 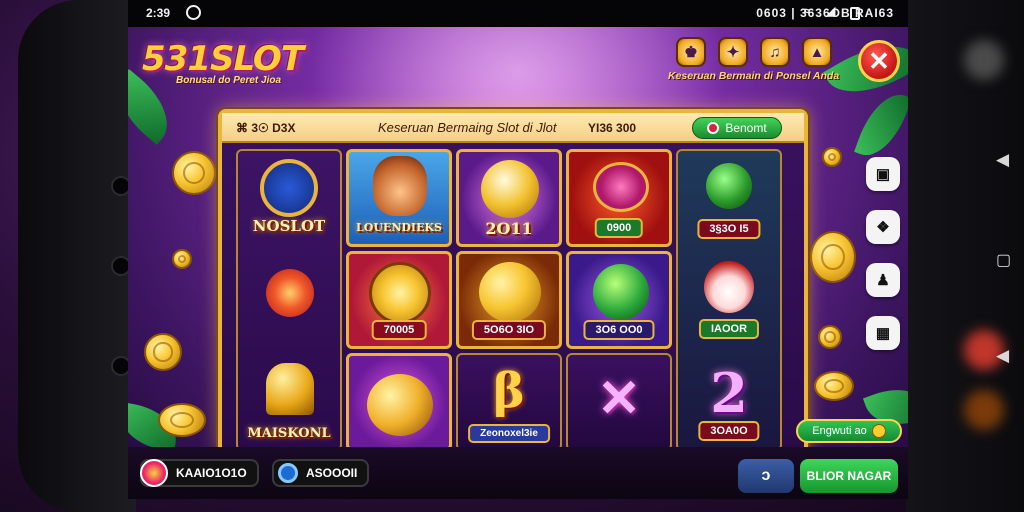 What do you see at coordinates (399, 227) in the screenshot?
I see `tile-label: LOUENDIEKS` at bounding box center [399, 227].